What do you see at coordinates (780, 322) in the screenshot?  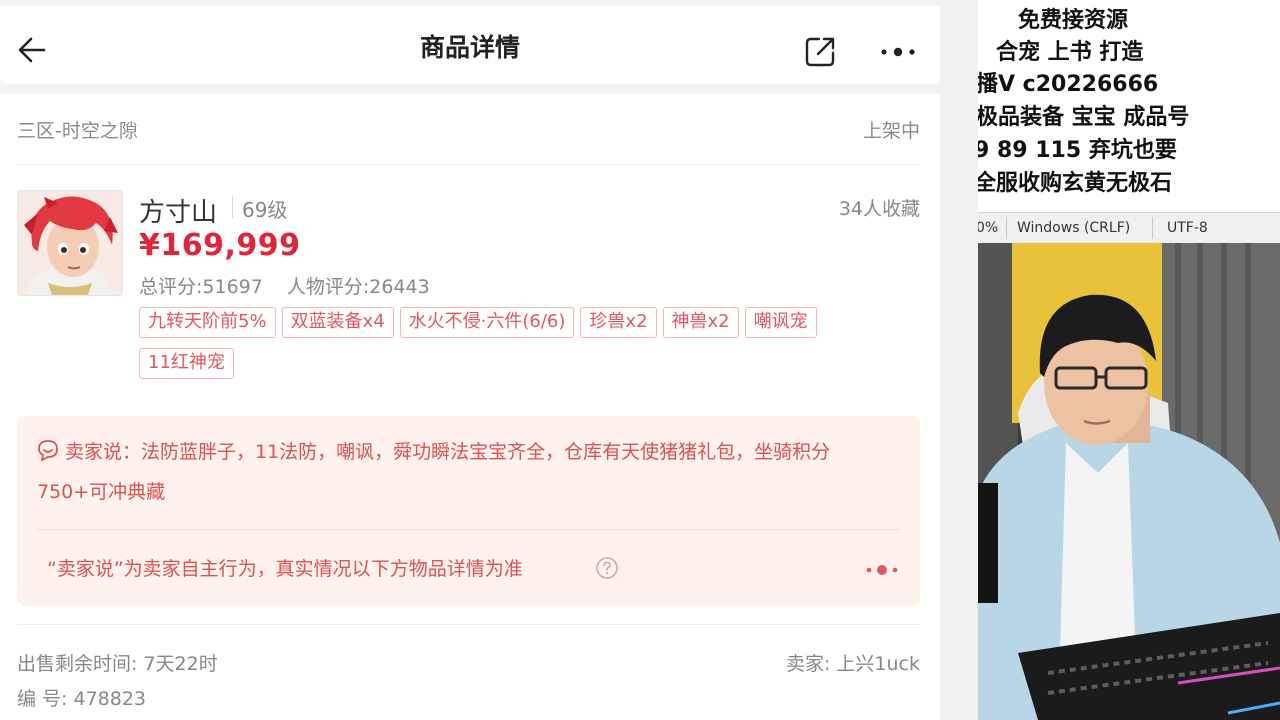 I see `feature-tag: 嘲讽宠` at bounding box center [780, 322].